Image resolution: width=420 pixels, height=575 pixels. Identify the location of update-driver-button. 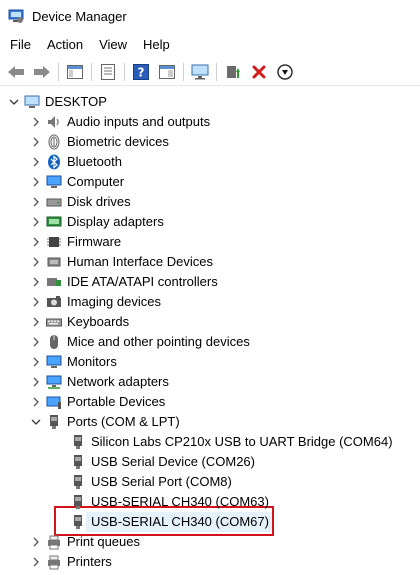
(233, 72).